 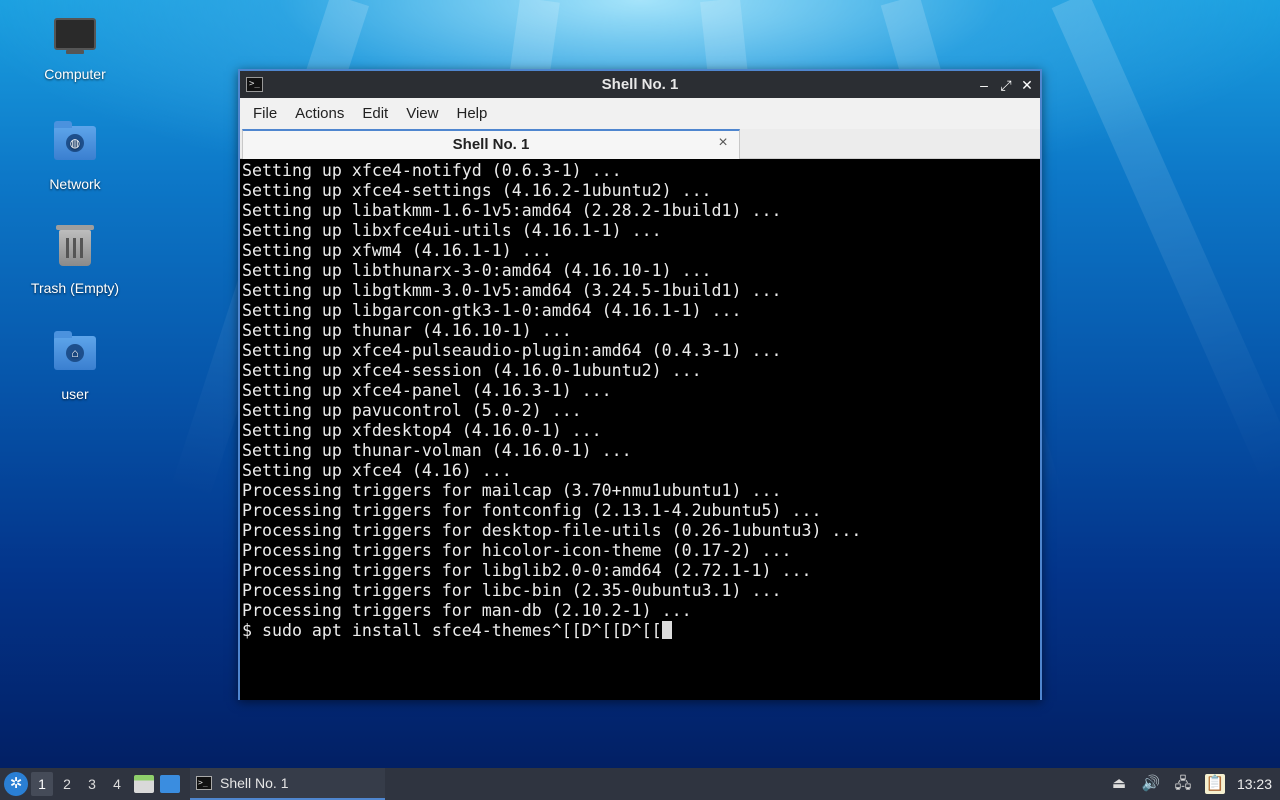 I want to click on computer-icon, so click(x=75, y=38).